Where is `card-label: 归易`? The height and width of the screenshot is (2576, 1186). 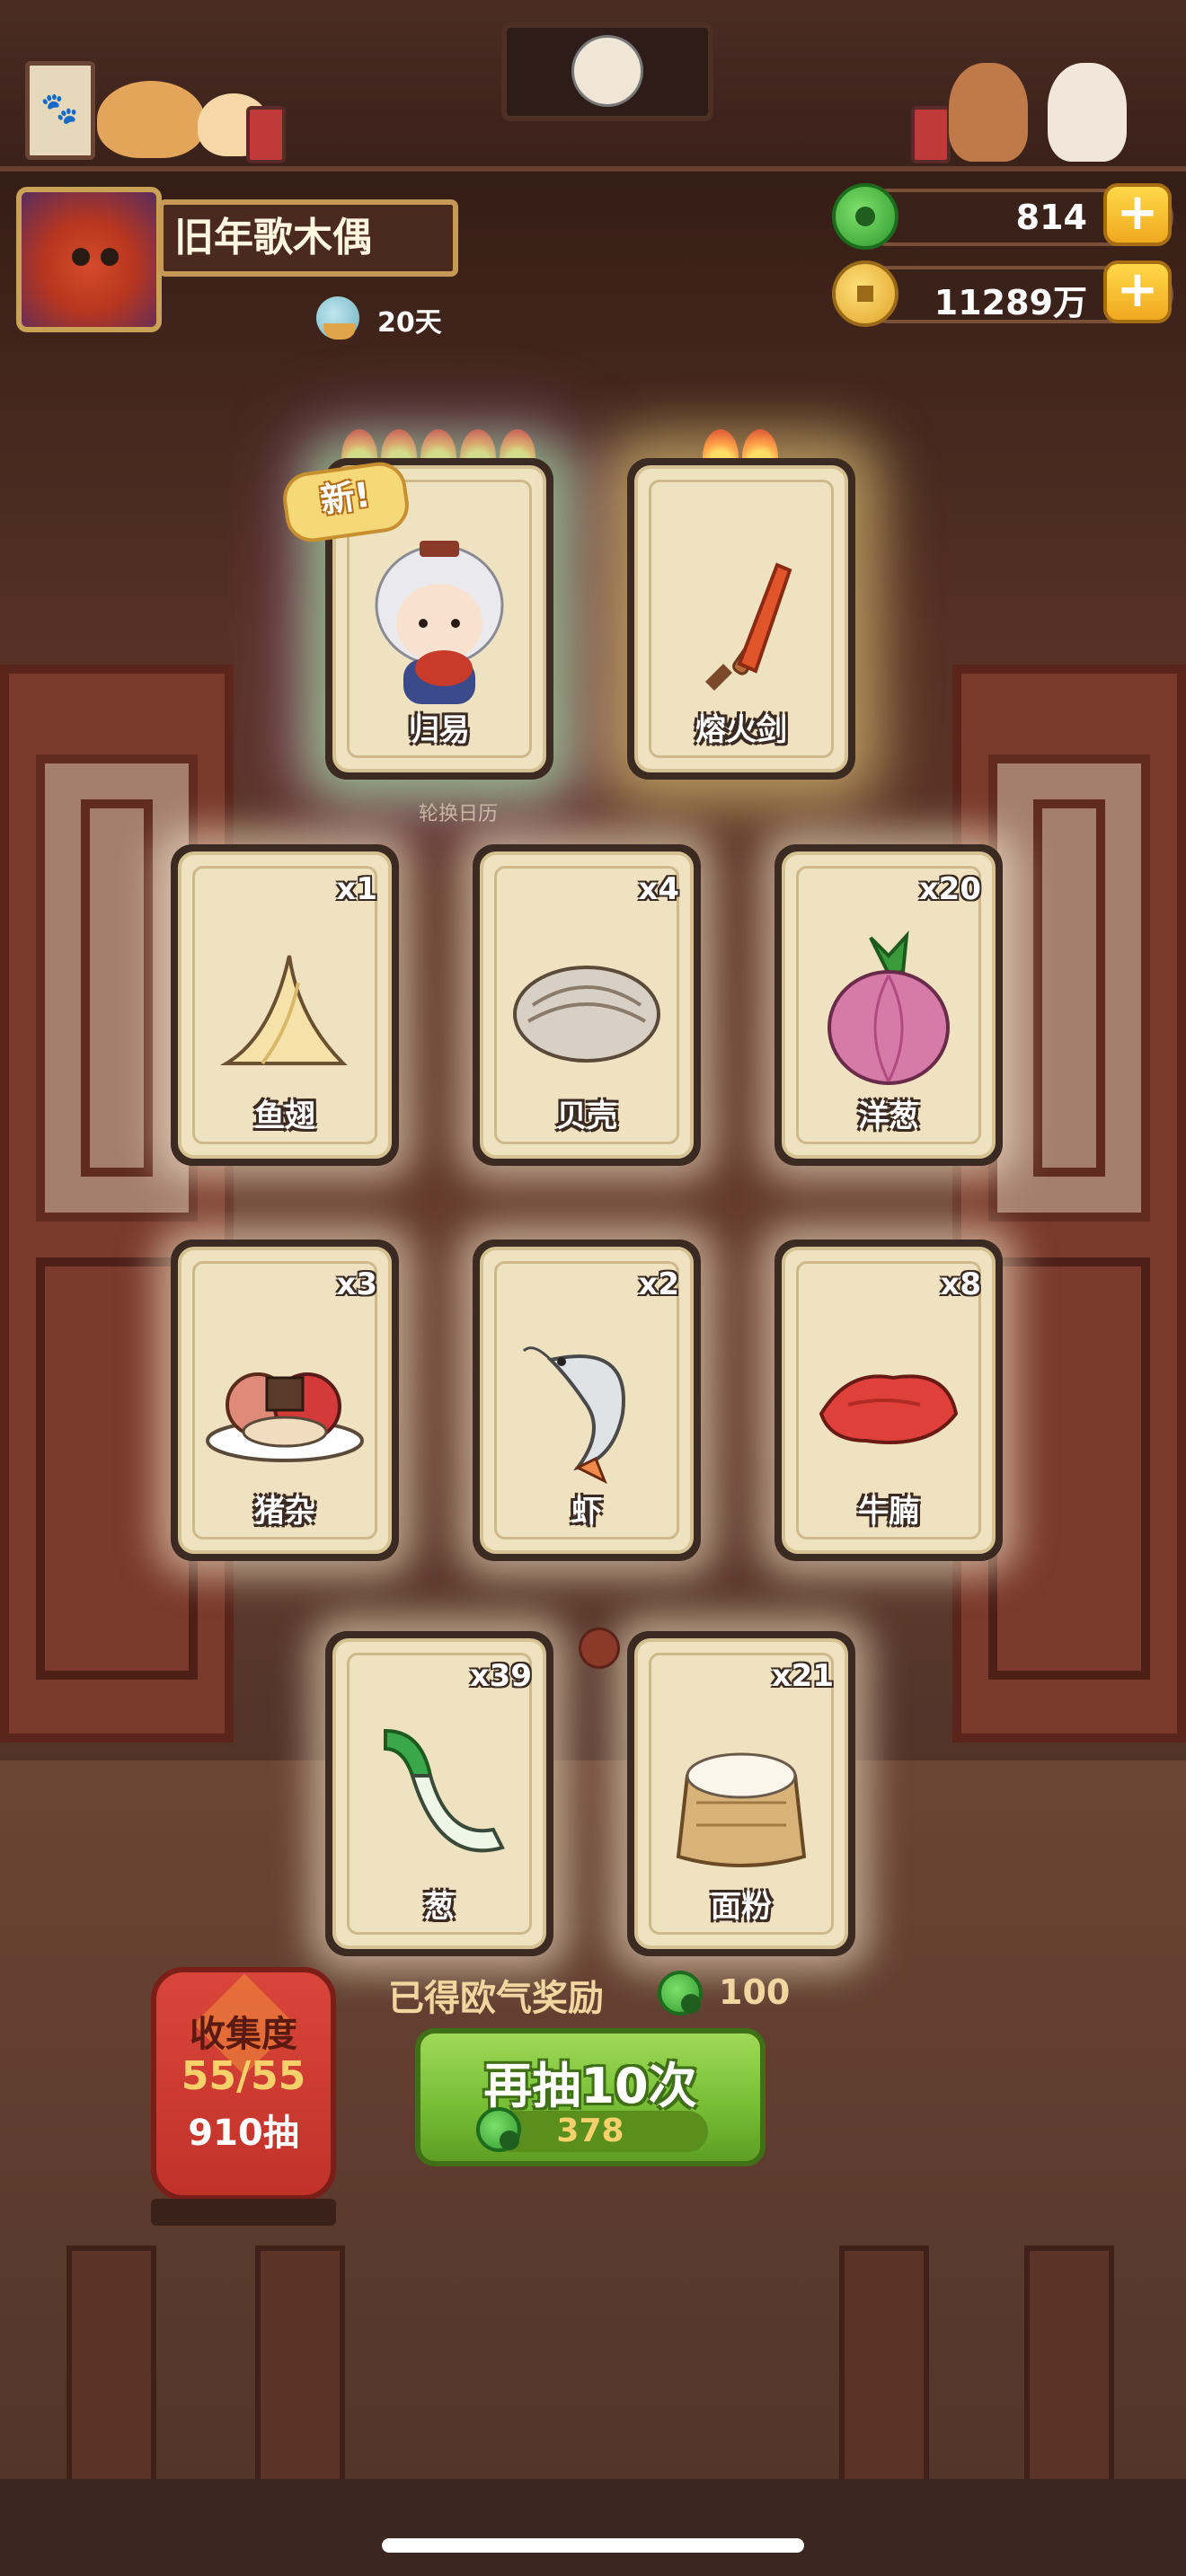 card-label: 归易 is located at coordinates (439, 730).